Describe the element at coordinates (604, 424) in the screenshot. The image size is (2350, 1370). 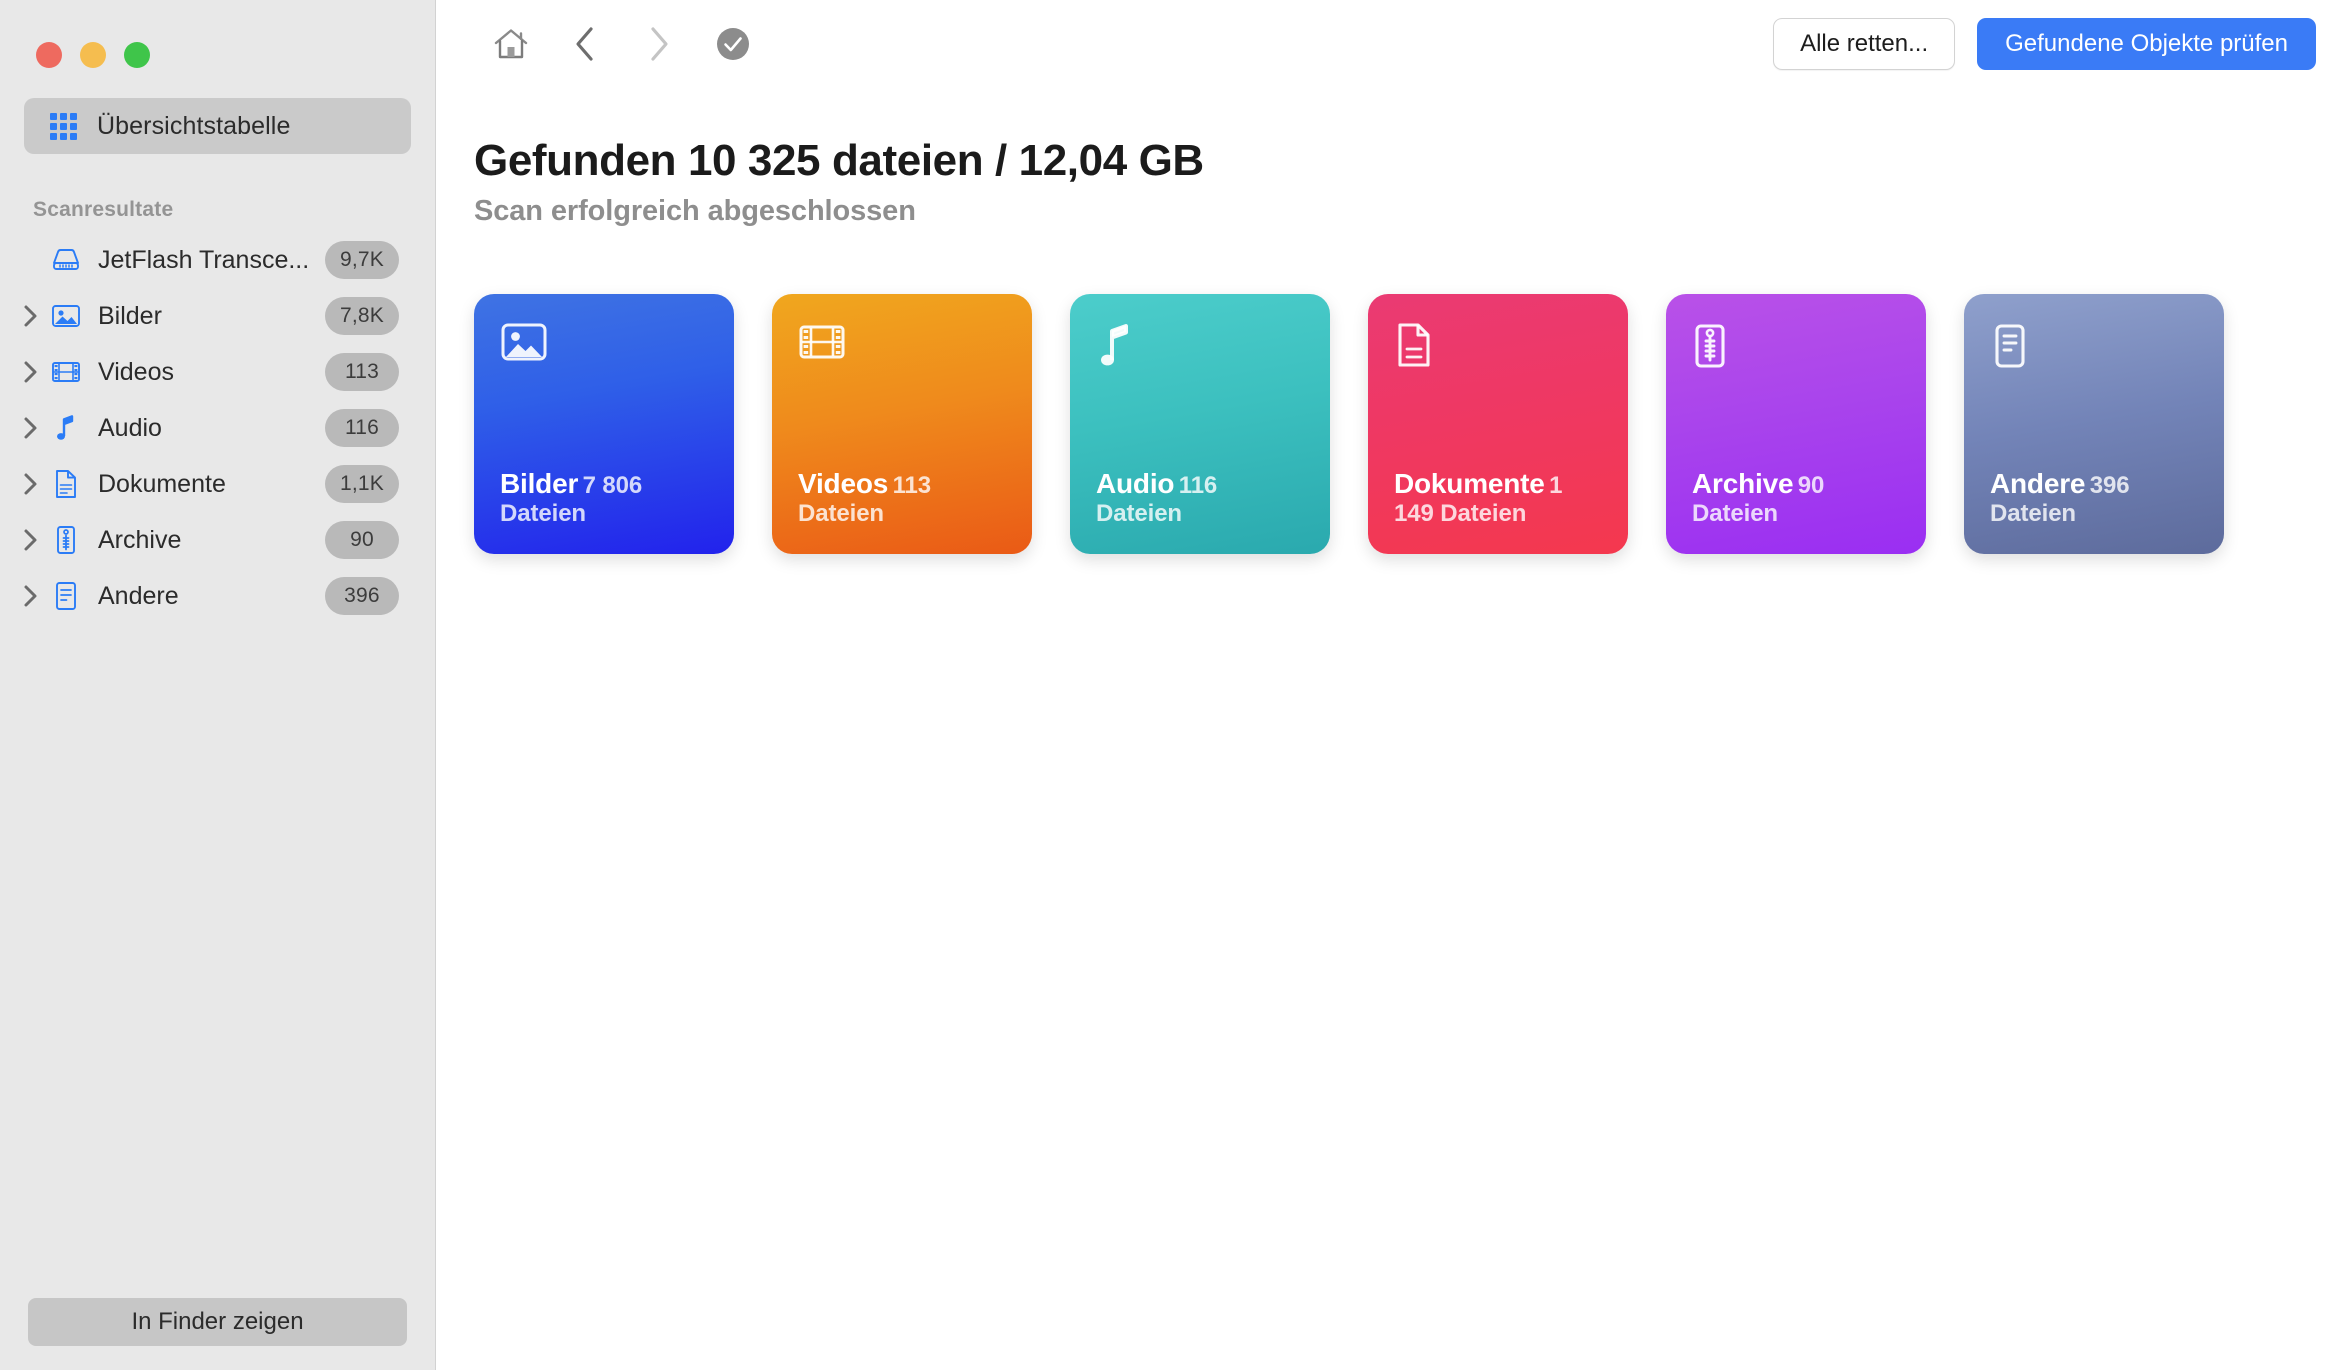
I see `category-tile-bilder: Bilder 7 806 Dateien` at that location.